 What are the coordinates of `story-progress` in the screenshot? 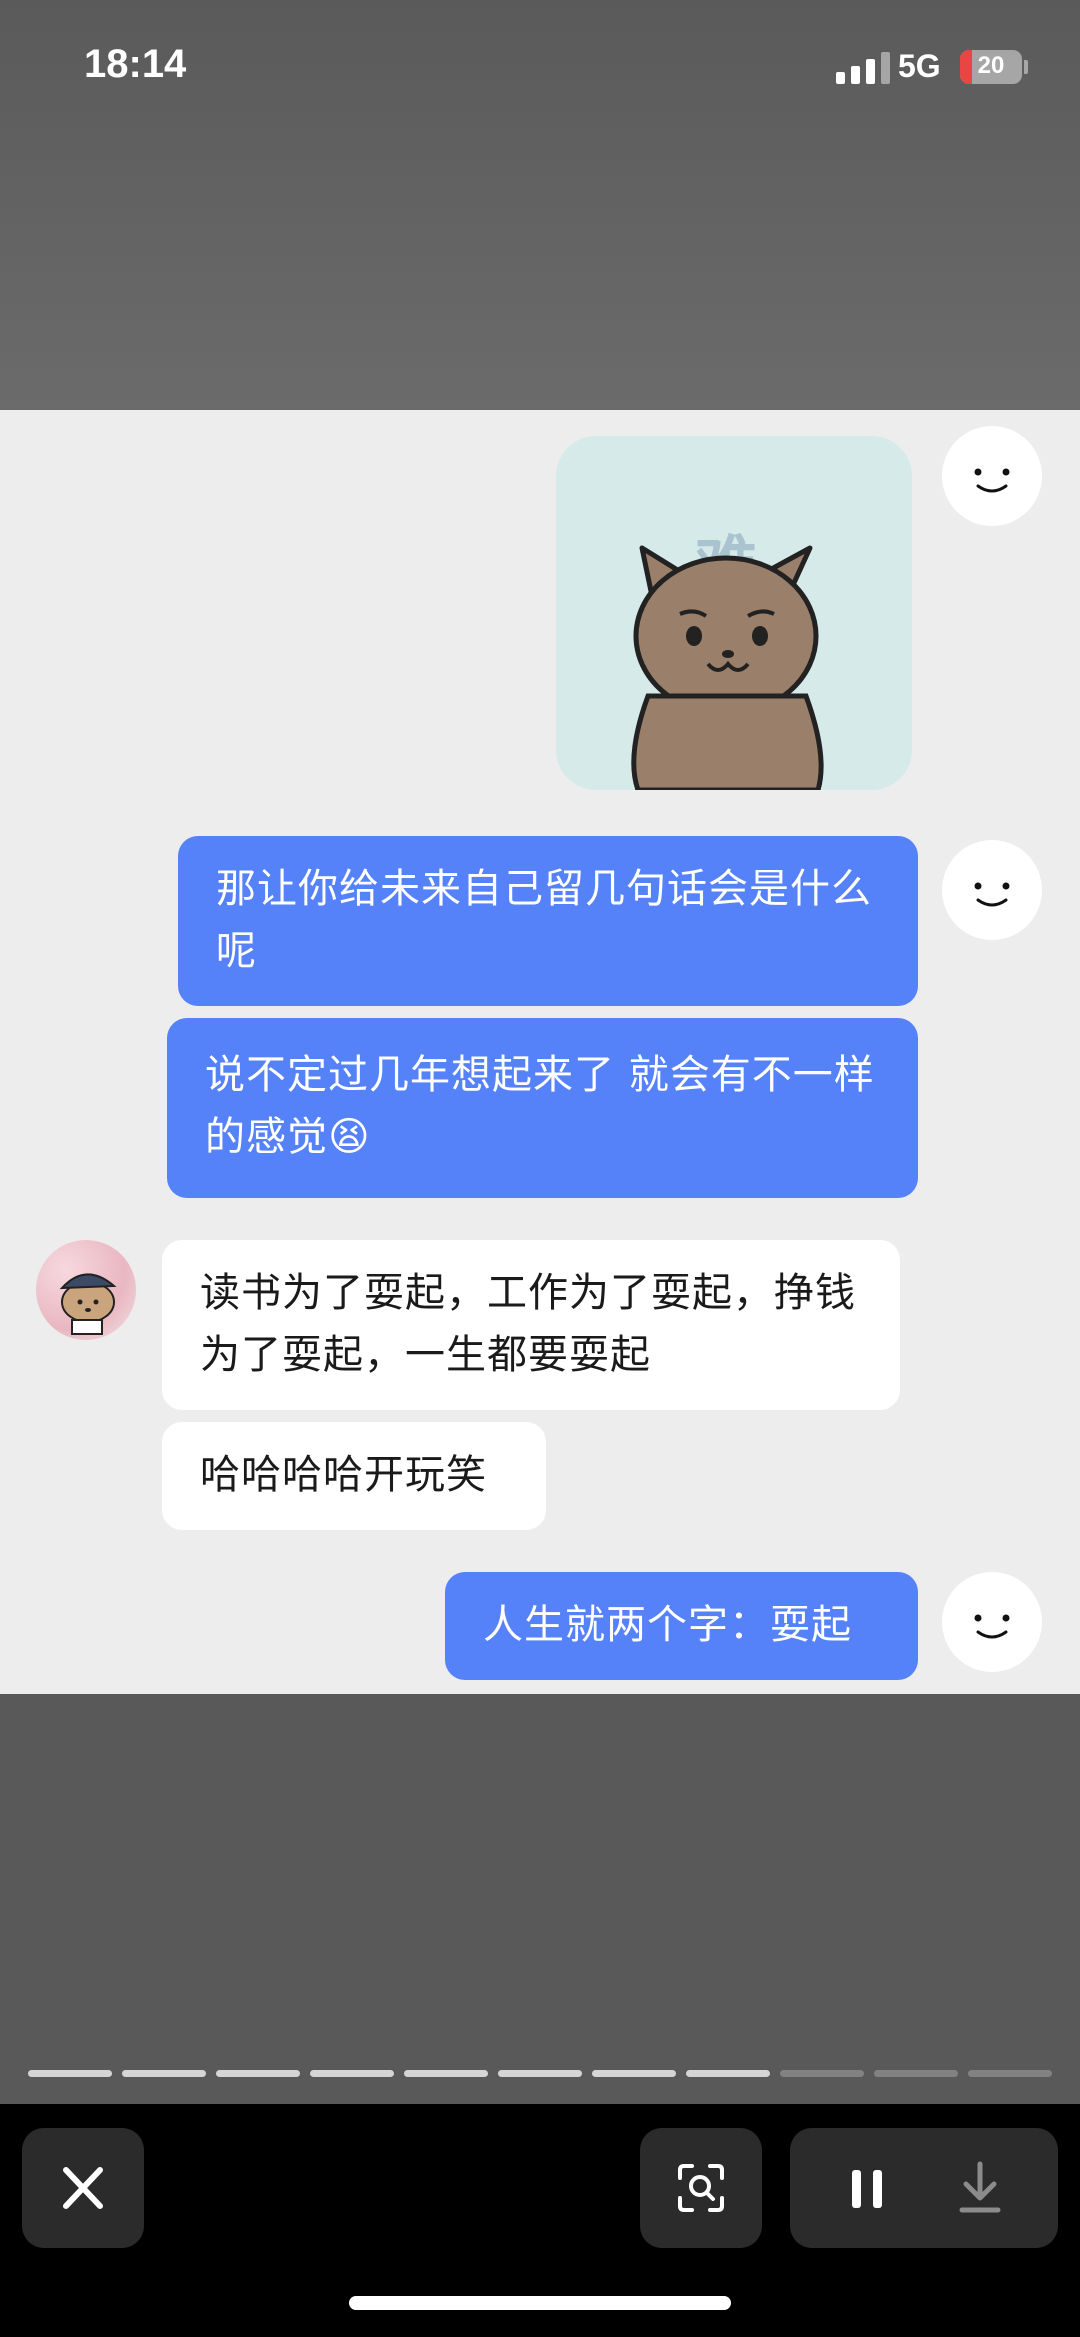 It's located at (540, 2073).